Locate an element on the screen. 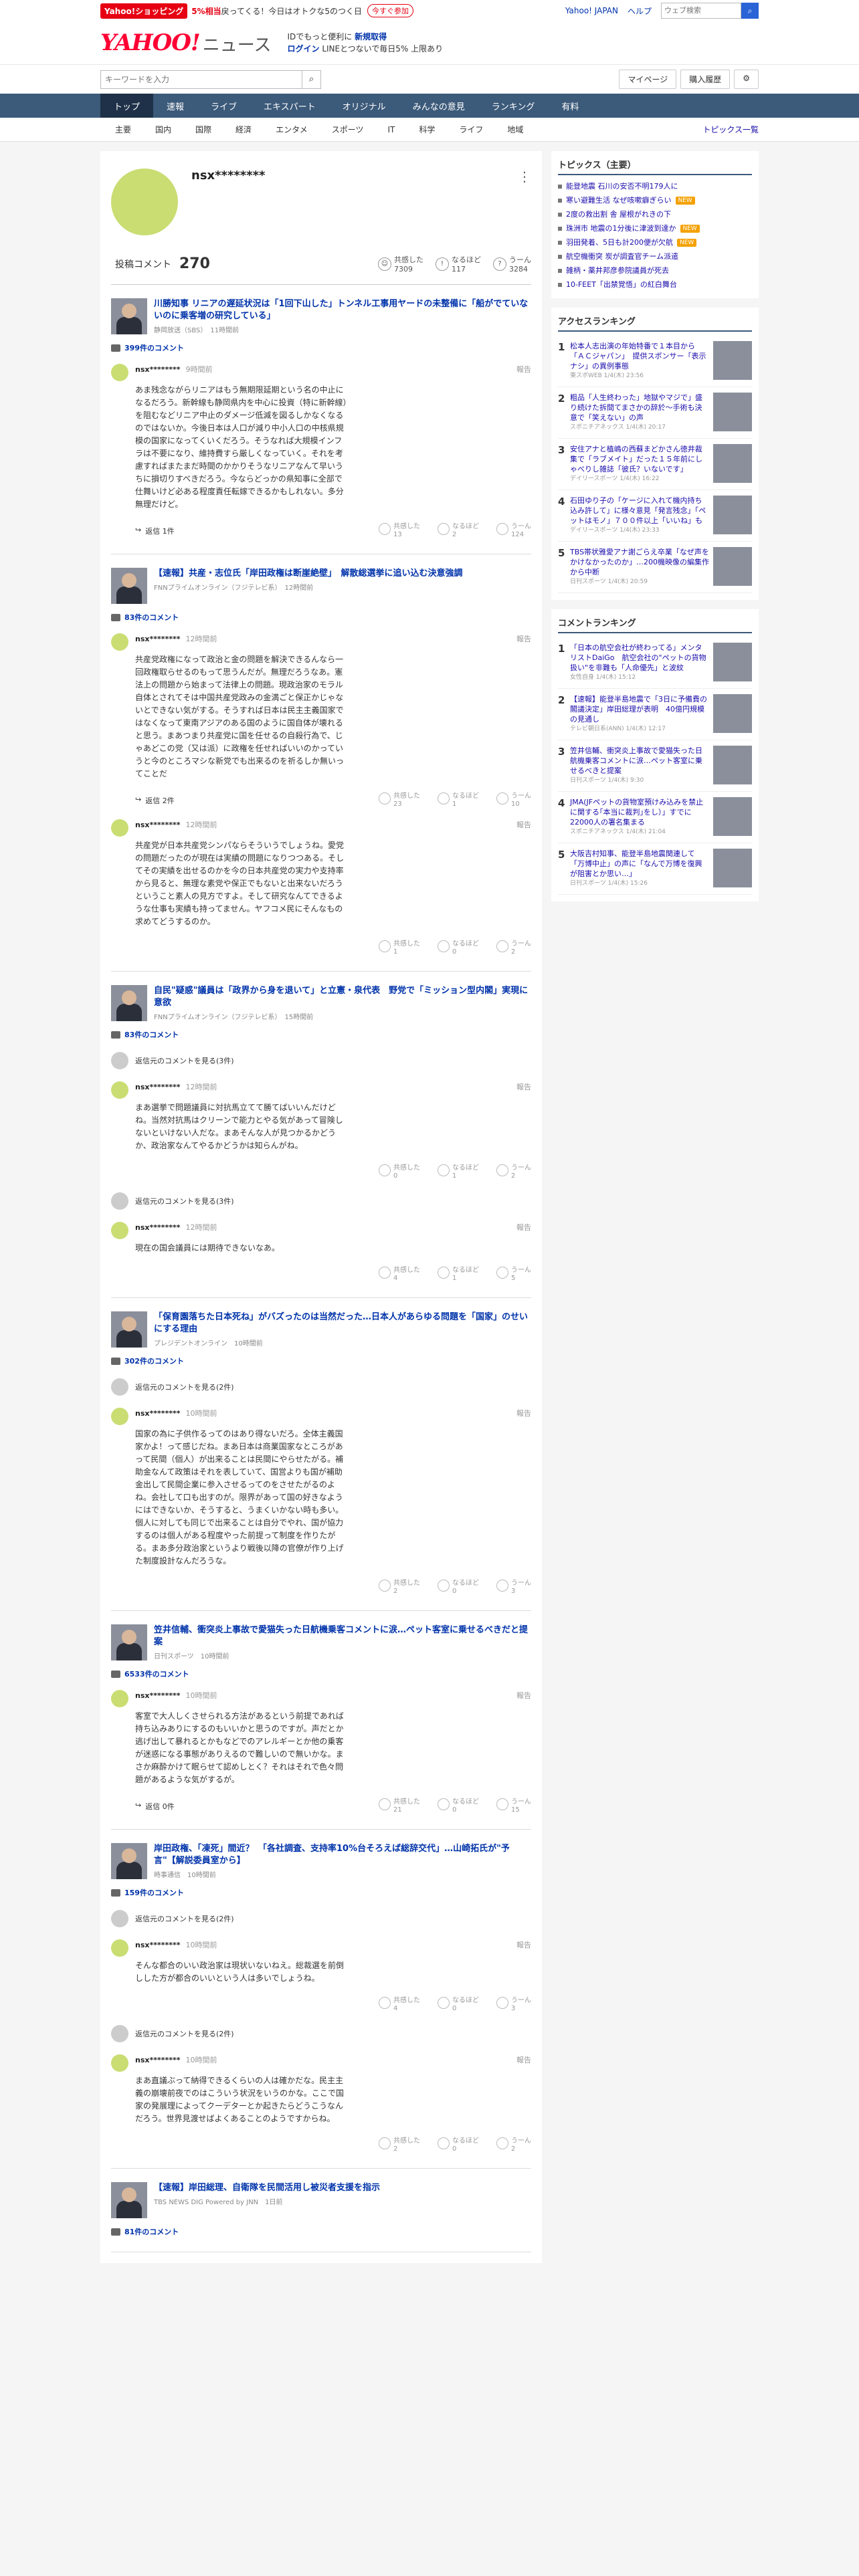 The image size is (859, 2576). subnav-entertainment: エンタメ is located at coordinates (292, 129).